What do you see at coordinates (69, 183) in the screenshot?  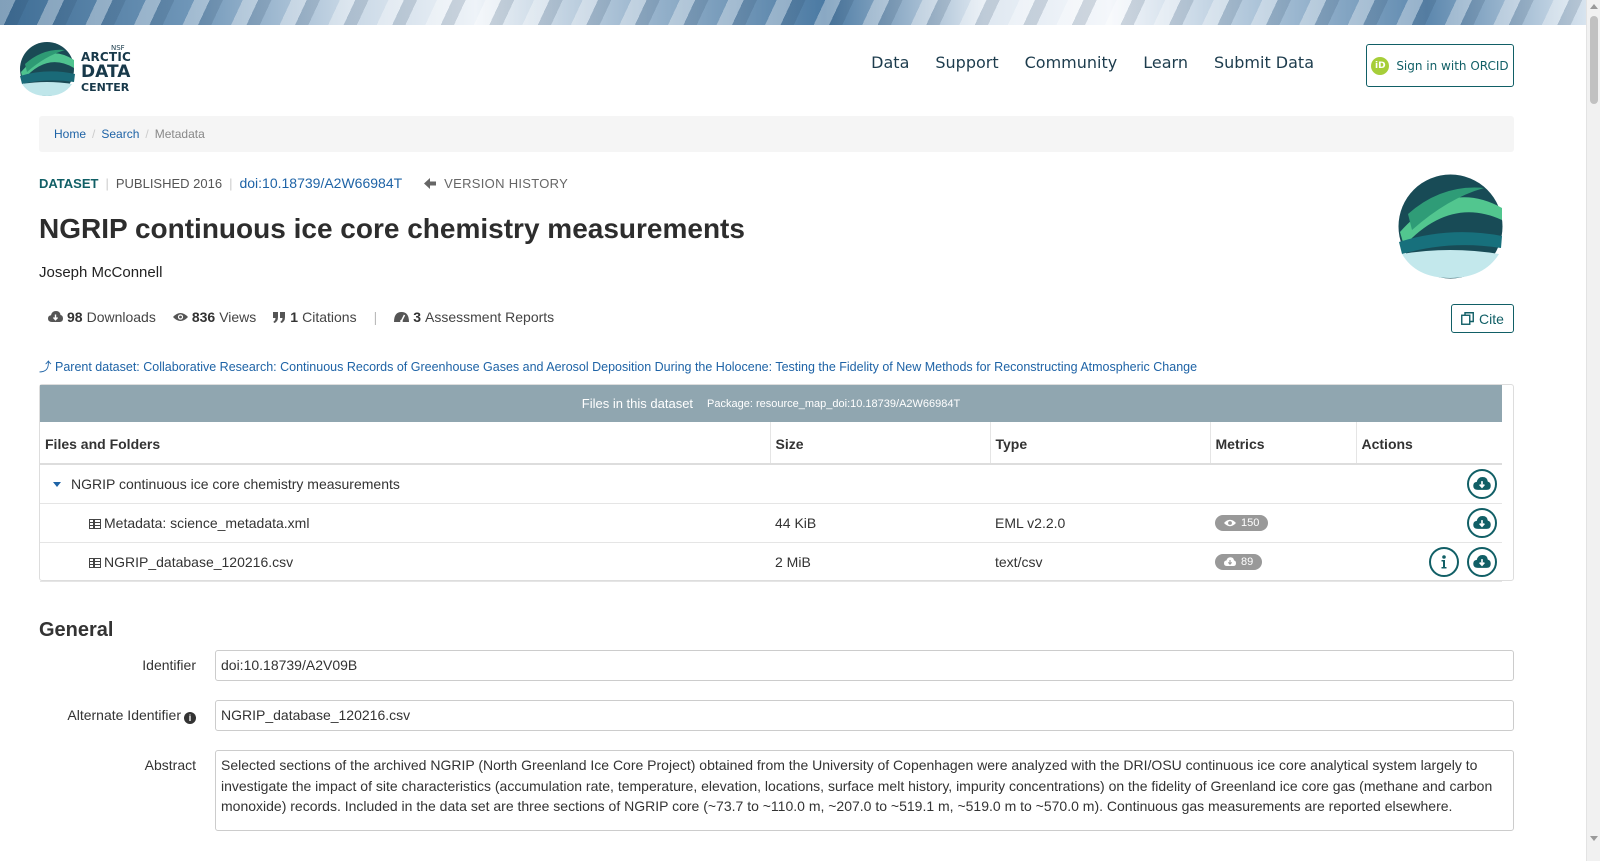 I see `dataset-type-label: DATASET` at bounding box center [69, 183].